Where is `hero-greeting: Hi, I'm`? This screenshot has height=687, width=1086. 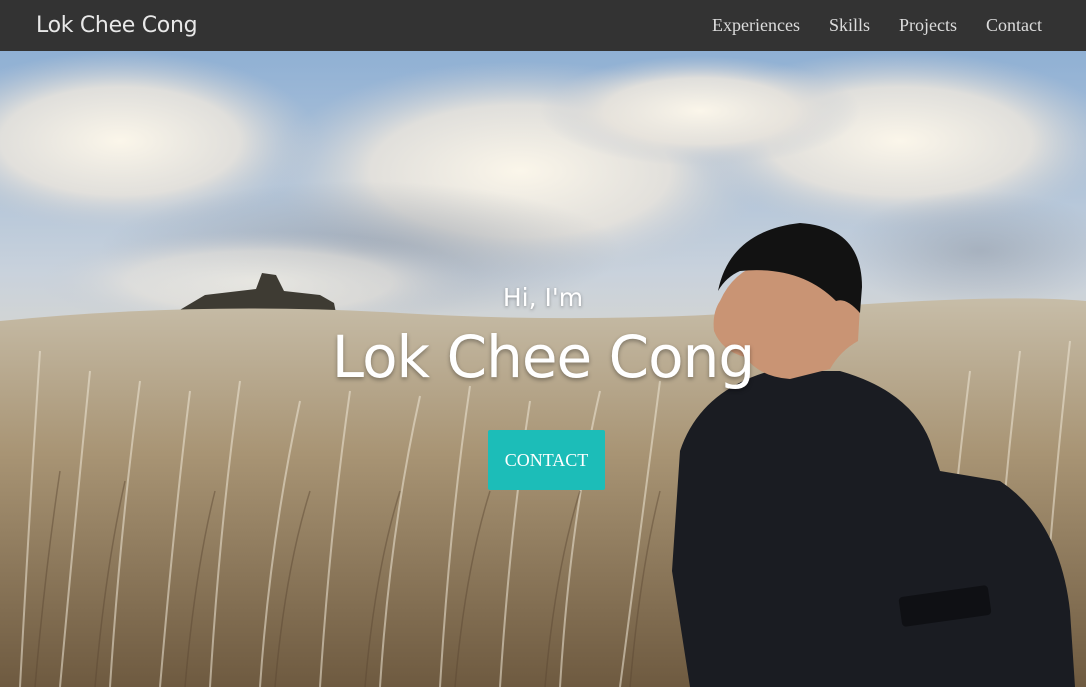 hero-greeting: Hi, I'm is located at coordinates (543, 297).